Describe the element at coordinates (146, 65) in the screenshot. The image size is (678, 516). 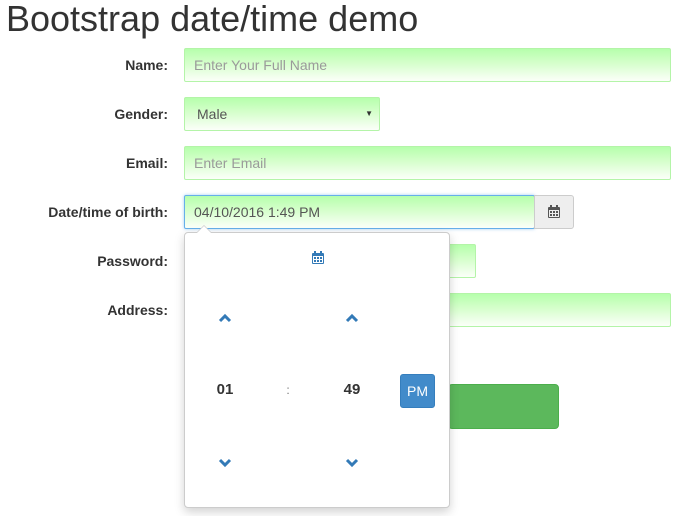
I see `name-label: Name:` at that location.